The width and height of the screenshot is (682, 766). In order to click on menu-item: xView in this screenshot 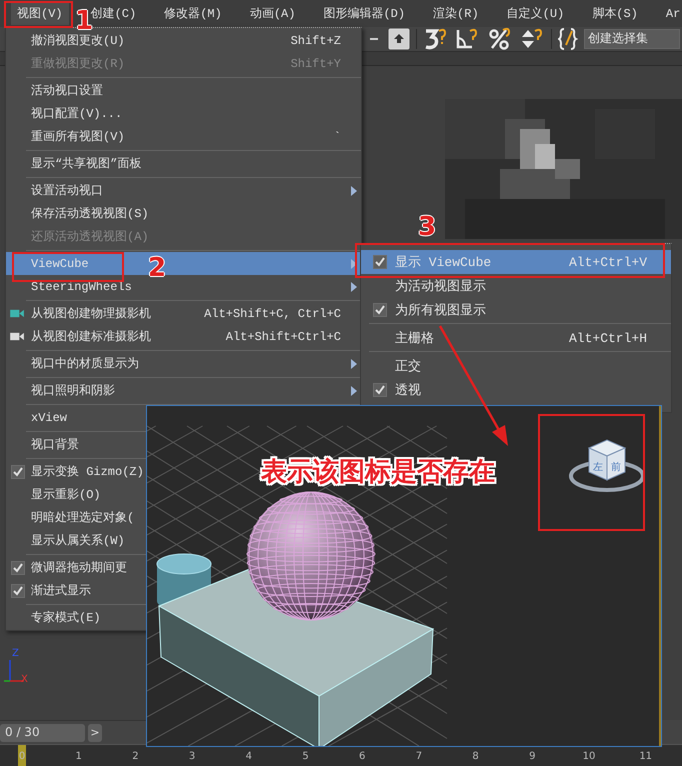, I will do `click(76, 417)`.